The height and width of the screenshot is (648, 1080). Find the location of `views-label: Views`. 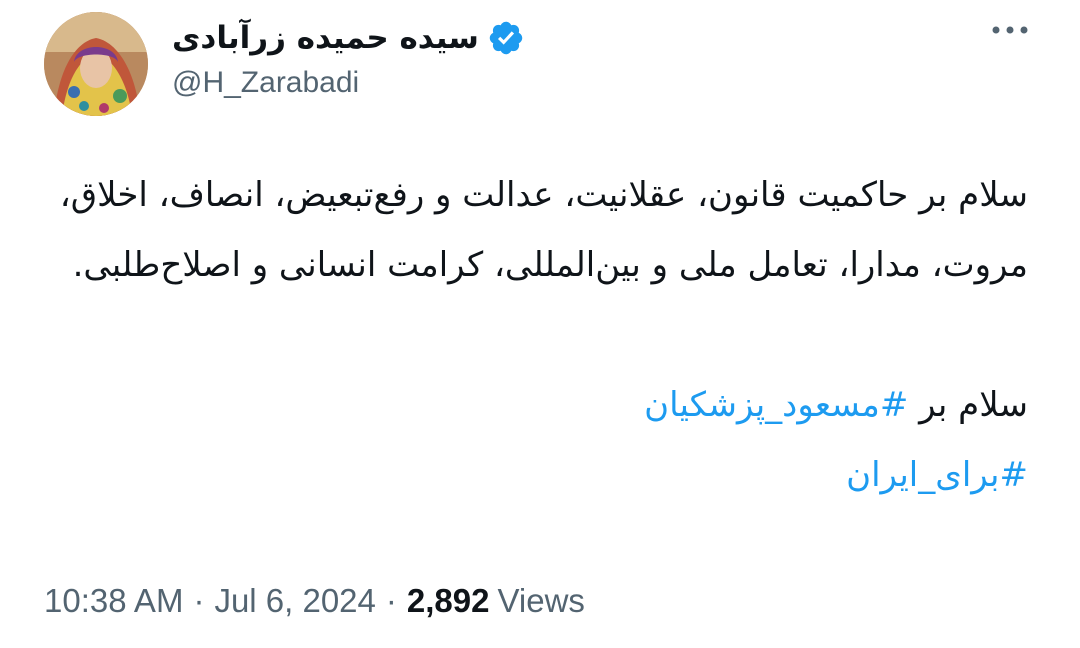

views-label: Views is located at coordinates (541, 600).